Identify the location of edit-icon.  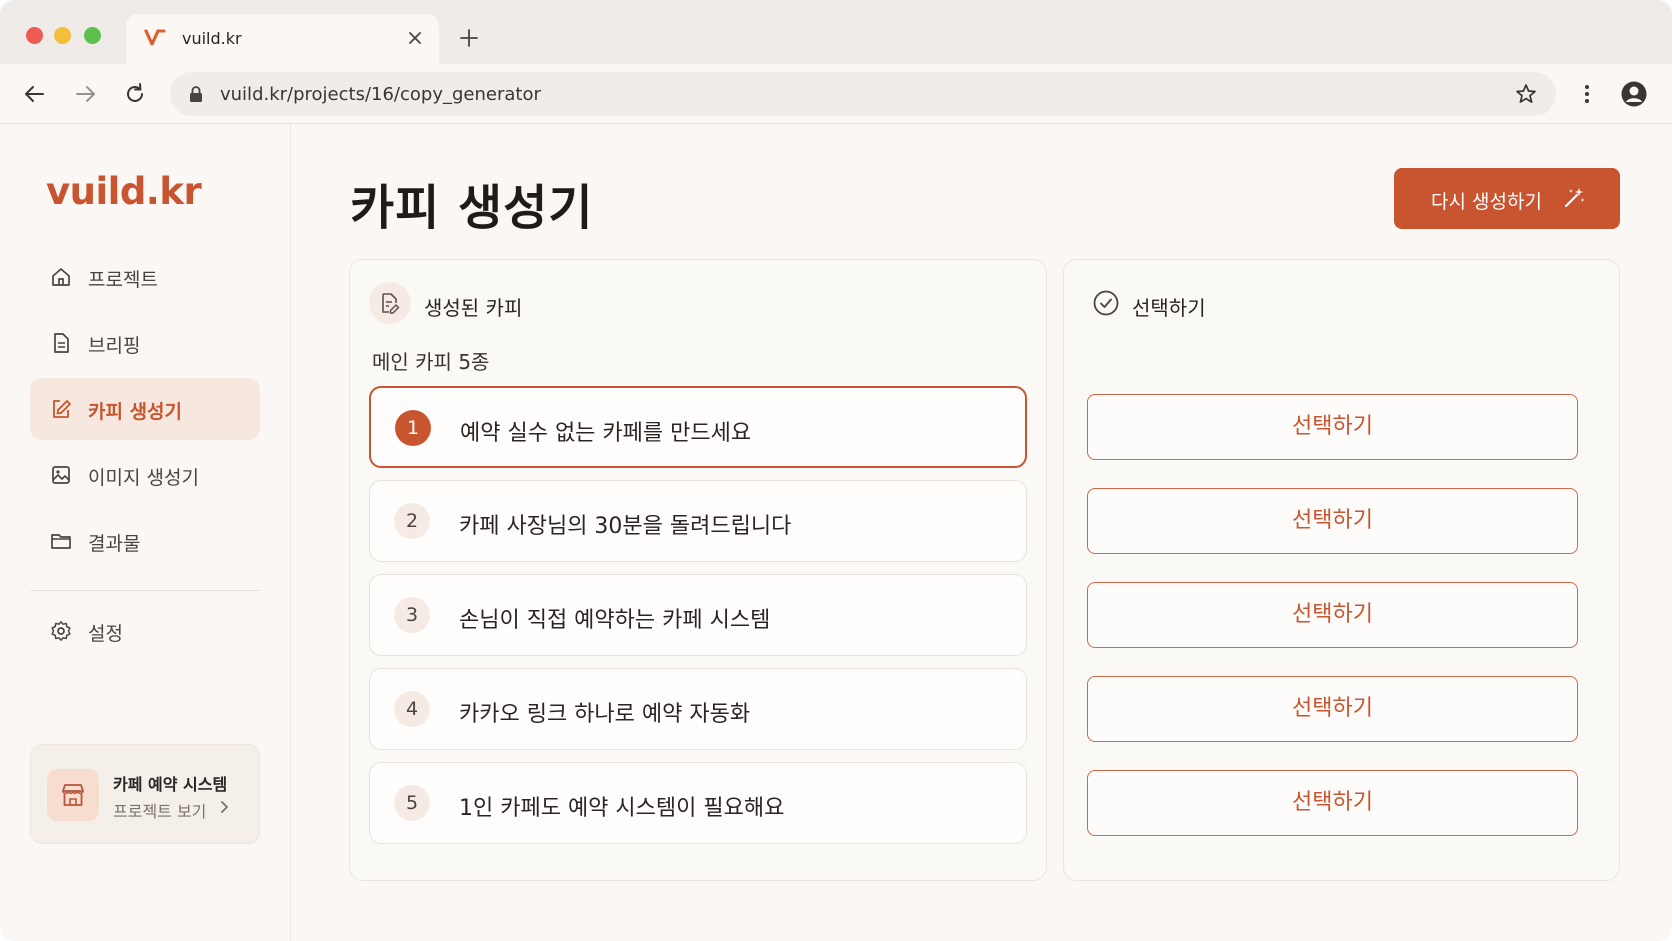
(62, 409).